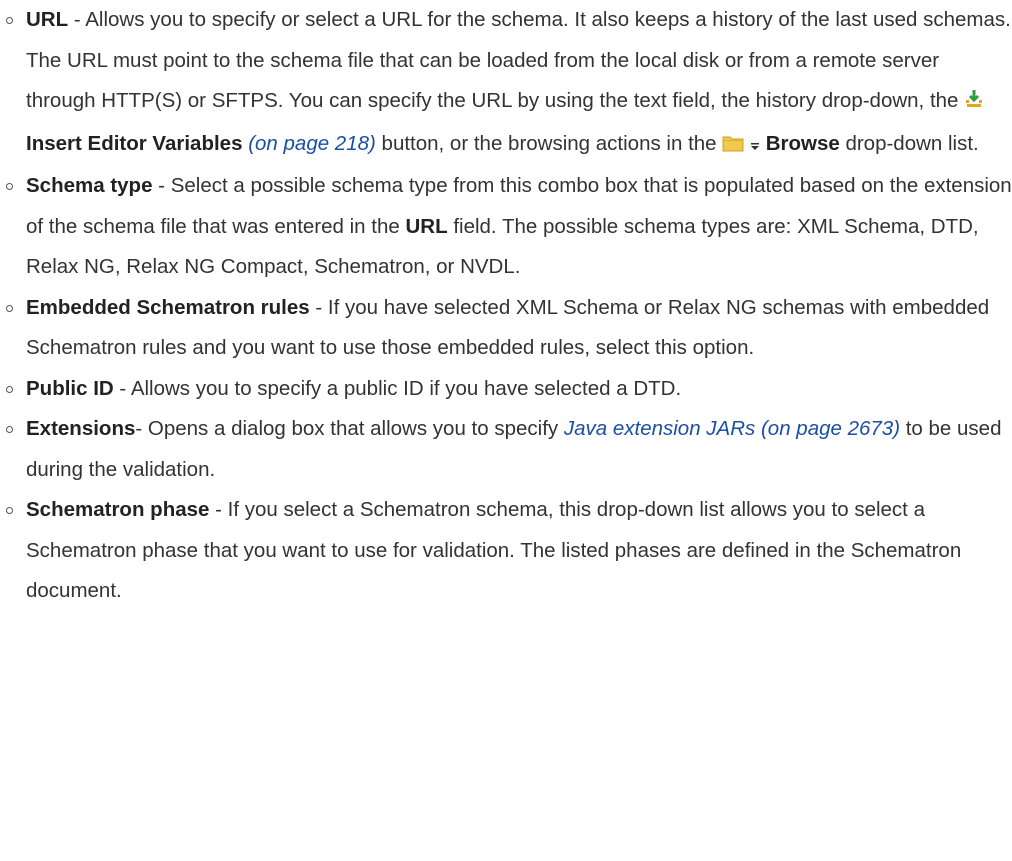 This screenshot has height=861, width=1012. What do you see at coordinates (118, 509) in the screenshot?
I see `term-schematron-phase: Schematron phase` at bounding box center [118, 509].